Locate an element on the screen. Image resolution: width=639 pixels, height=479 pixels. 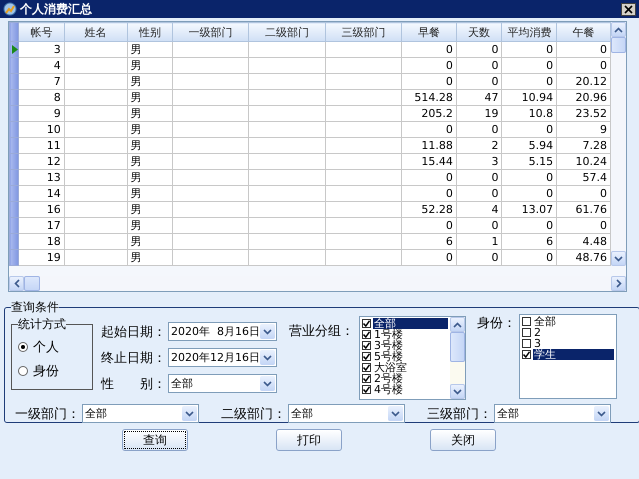
field-label: 三级部门： is located at coordinates (459, 414).